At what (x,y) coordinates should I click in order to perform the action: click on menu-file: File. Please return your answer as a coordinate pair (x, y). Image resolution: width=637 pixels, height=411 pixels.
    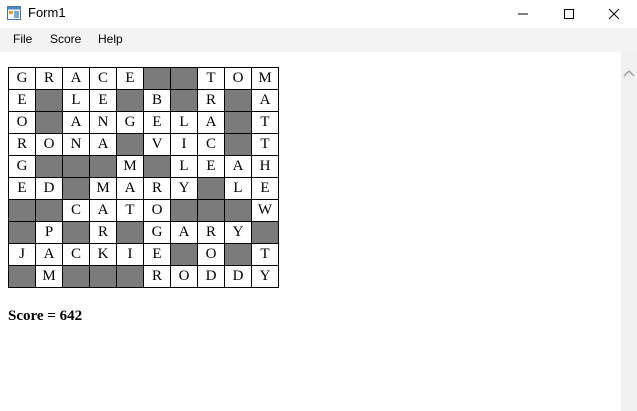
    Looking at the image, I should click on (22, 39).